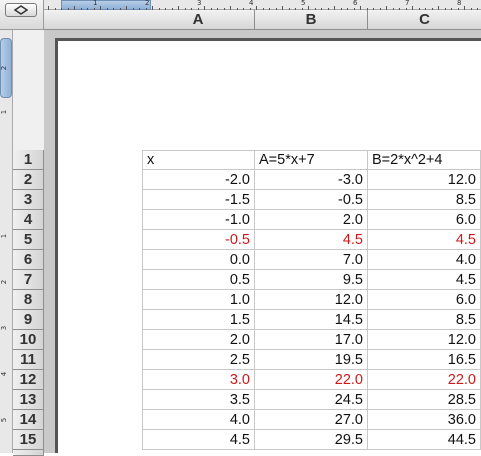 The width and height of the screenshot is (481, 456). I want to click on row-header-3: 3, so click(28, 200).